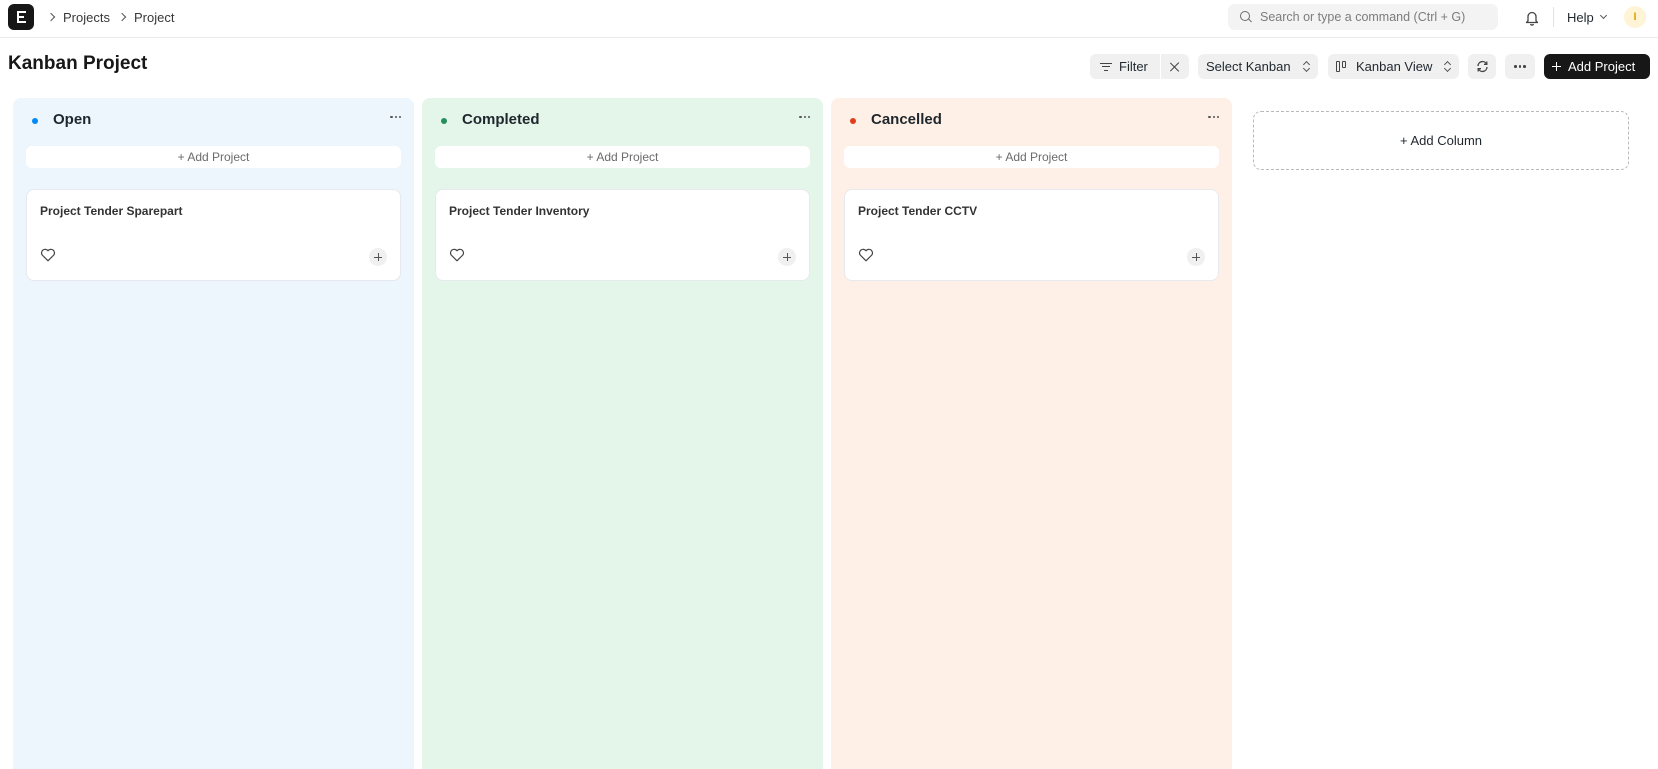 The image size is (1658, 769). What do you see at coordinates (1133, 66) in the screenshot?
I see `filter-label: Filter` at bounding box center [1133, 66].